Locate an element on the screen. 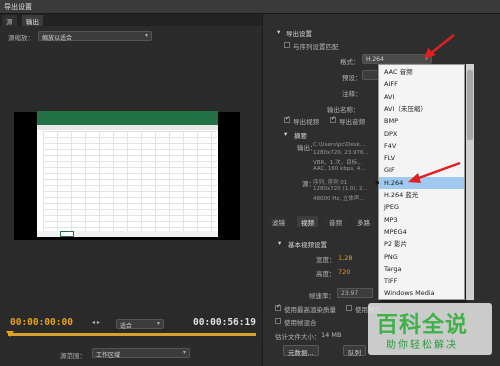 The height and width of the screenshot is (366, 500). mark-in-out-icon: ◂ ▸ is located at coordinates (96, 322).